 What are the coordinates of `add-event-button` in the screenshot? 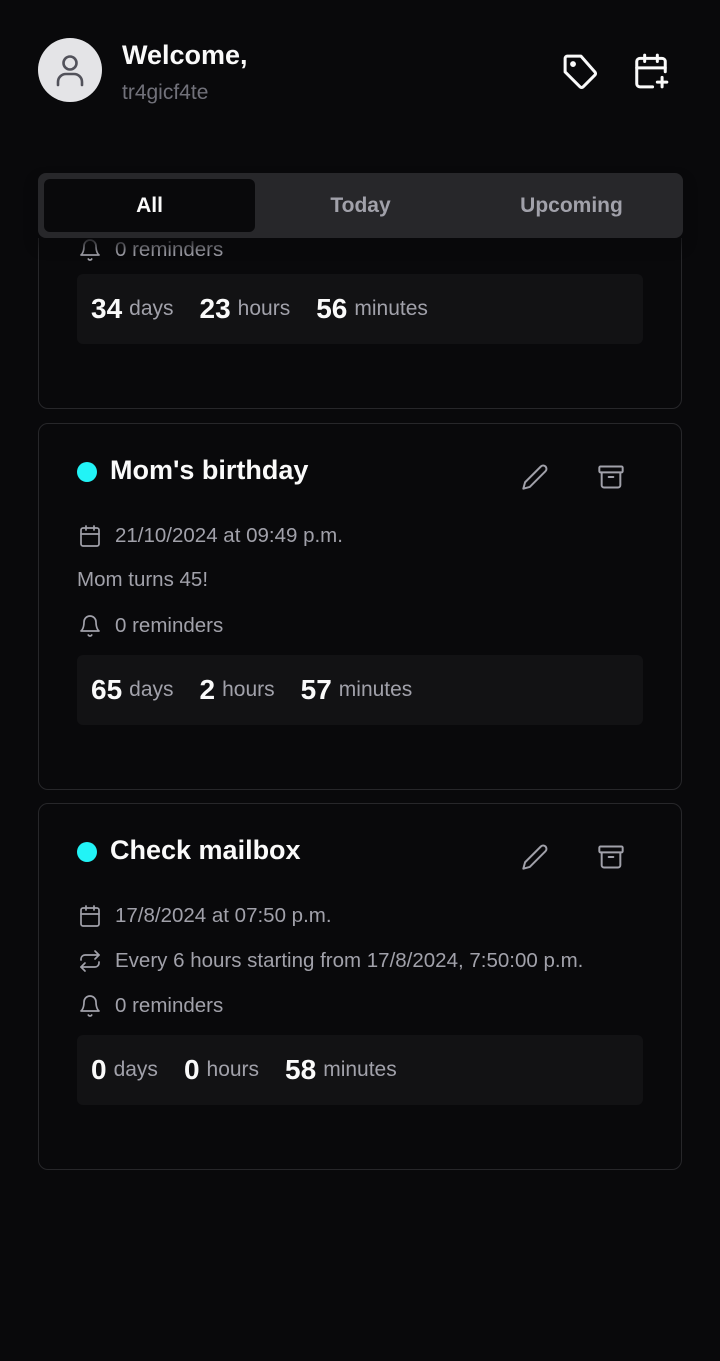 It's located at (651, 71).